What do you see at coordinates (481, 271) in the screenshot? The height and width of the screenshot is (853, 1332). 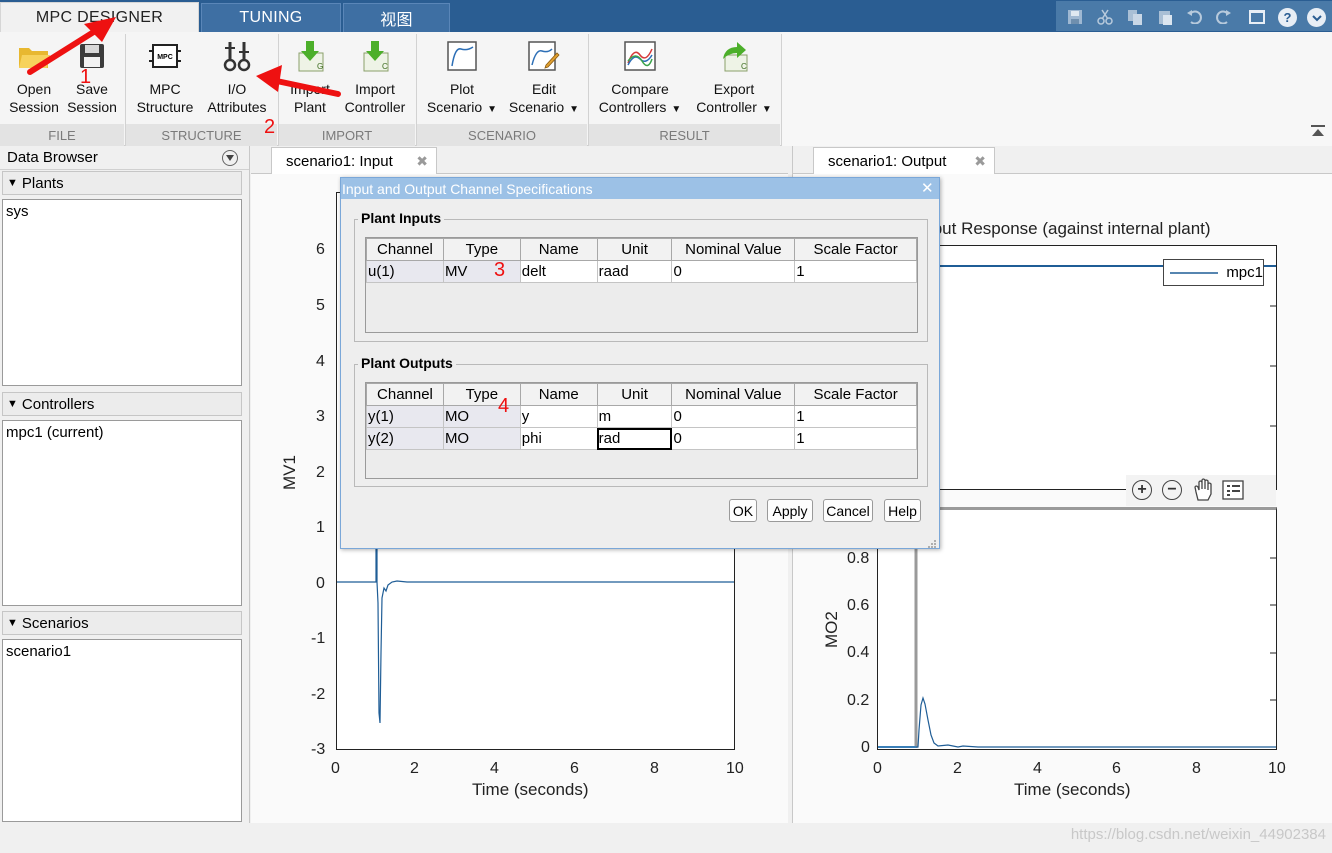 I see `cell-type: MV` at bounding box center [481, 271].